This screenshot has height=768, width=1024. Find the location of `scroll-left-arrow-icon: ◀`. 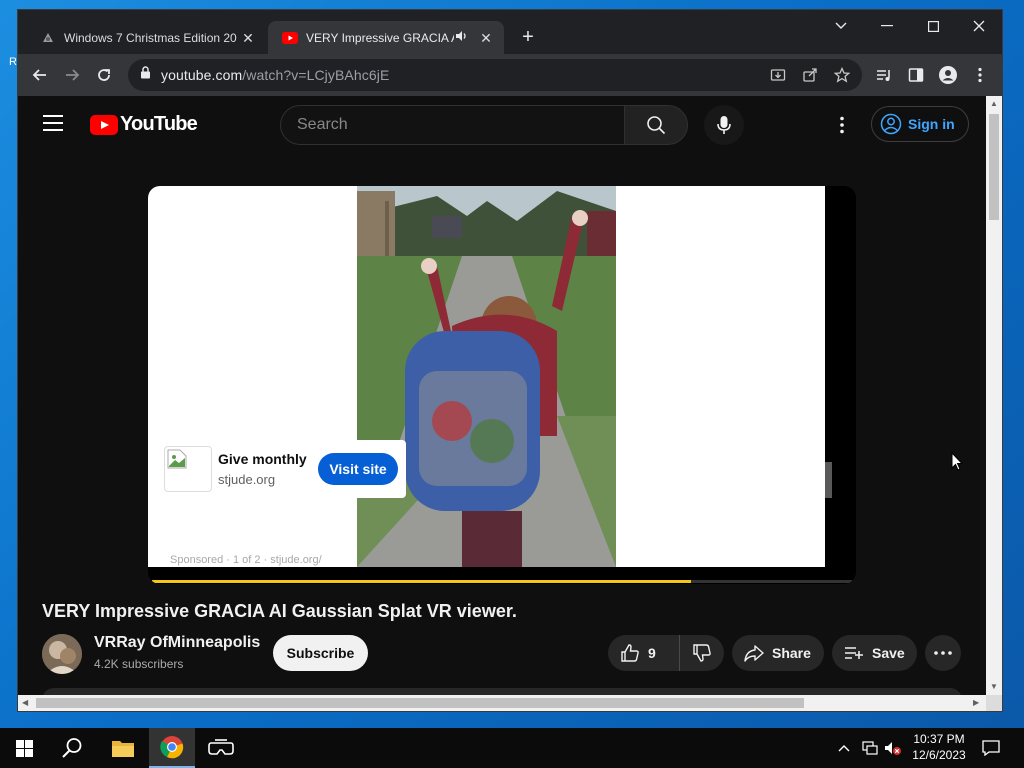

scroll-left-arrow-icon: ◀ is located at coordinates (25, 702).